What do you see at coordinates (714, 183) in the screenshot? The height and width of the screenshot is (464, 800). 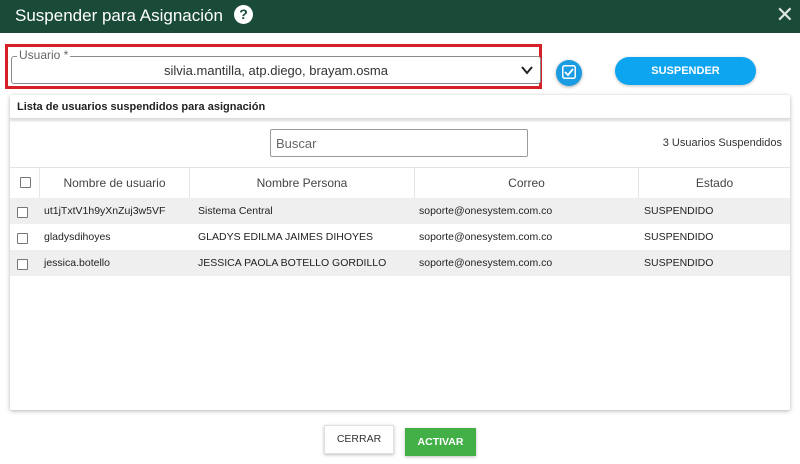 I see `column-header-estado: Estado` at bounding box center [714, 183].